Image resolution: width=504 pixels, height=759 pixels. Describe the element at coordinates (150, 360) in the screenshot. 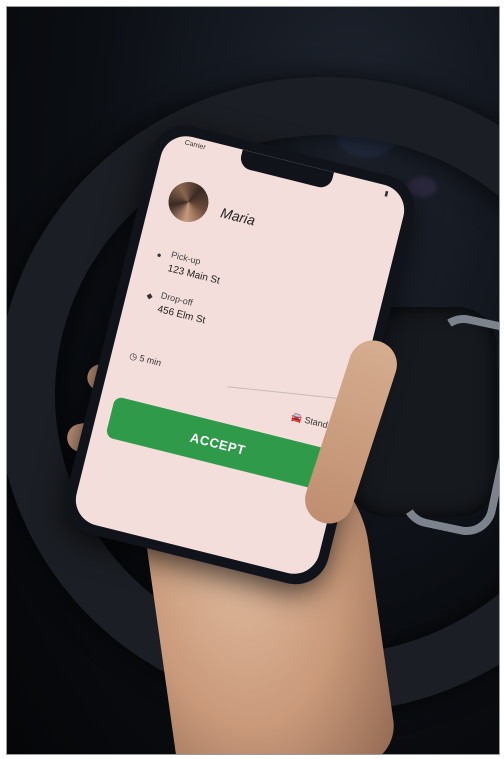

I see `eta-value: 5 min` at that location.